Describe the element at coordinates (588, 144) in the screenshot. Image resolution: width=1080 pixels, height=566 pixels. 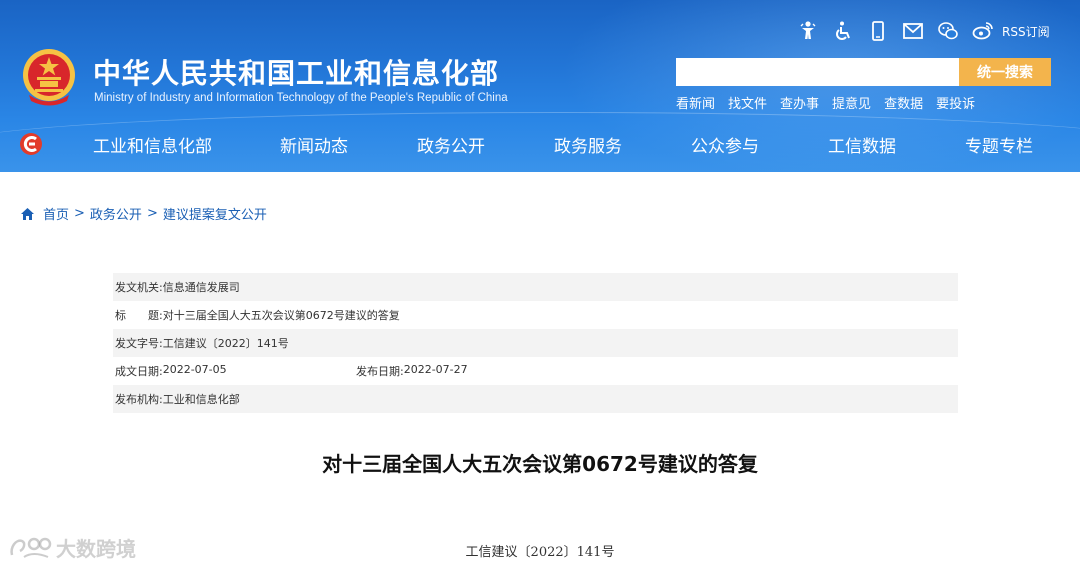
I see `nav-item-services: 政务服务` at that location.